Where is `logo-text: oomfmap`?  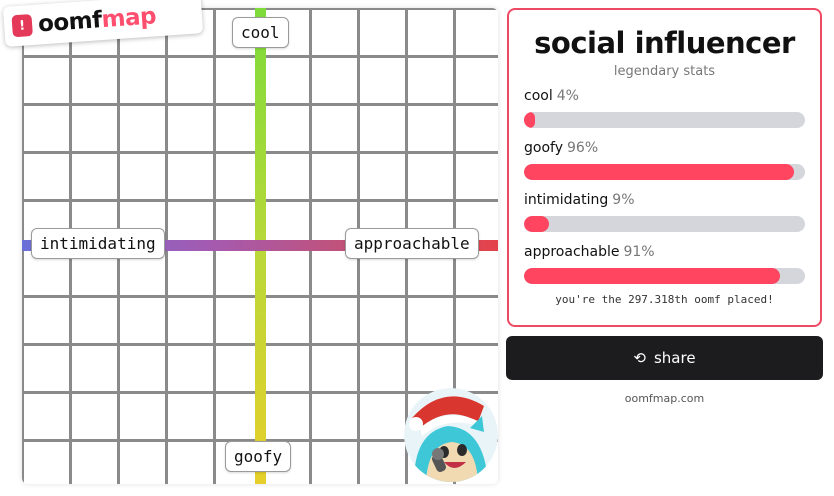
logo-text: oomfmap is located at coordinates (97, 20).